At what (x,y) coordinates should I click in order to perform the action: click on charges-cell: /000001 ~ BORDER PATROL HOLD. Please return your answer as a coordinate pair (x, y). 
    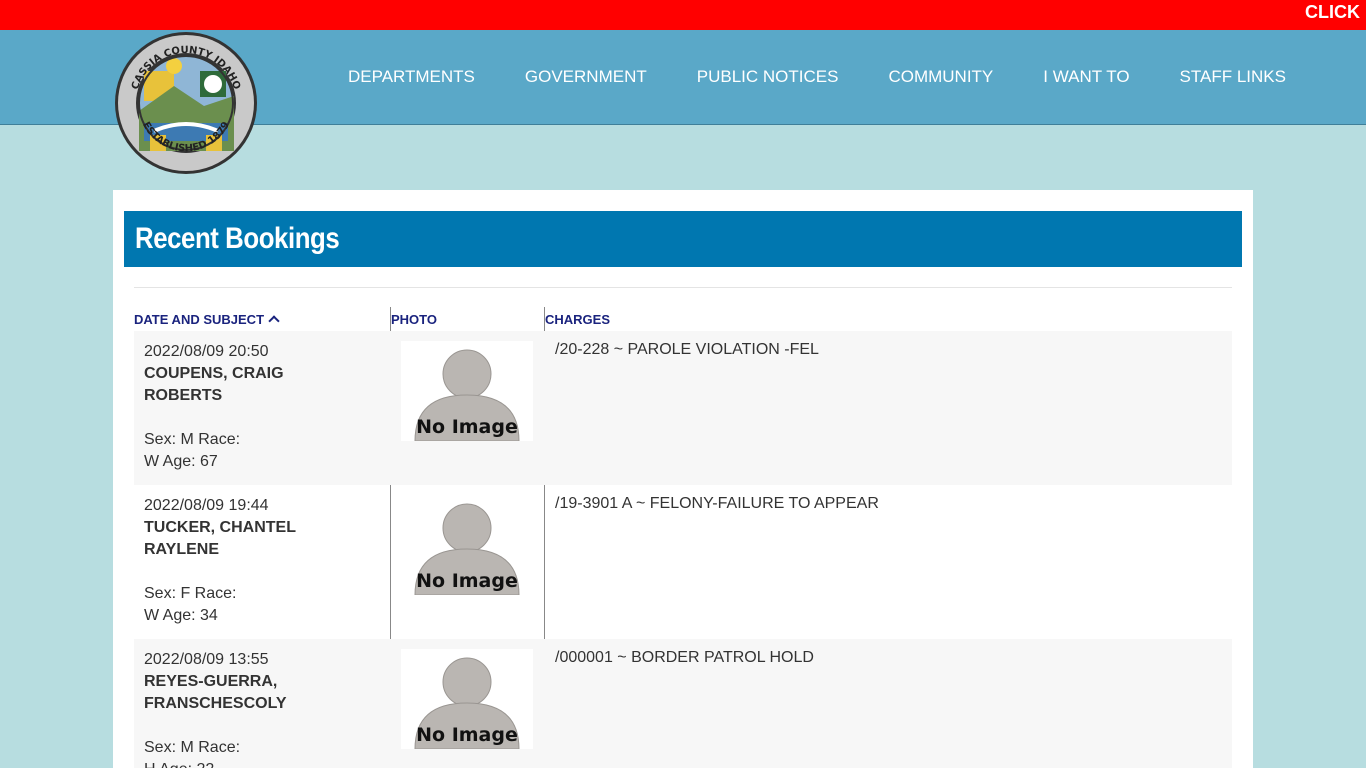
    Looking at the image, I should click on (684, 657).